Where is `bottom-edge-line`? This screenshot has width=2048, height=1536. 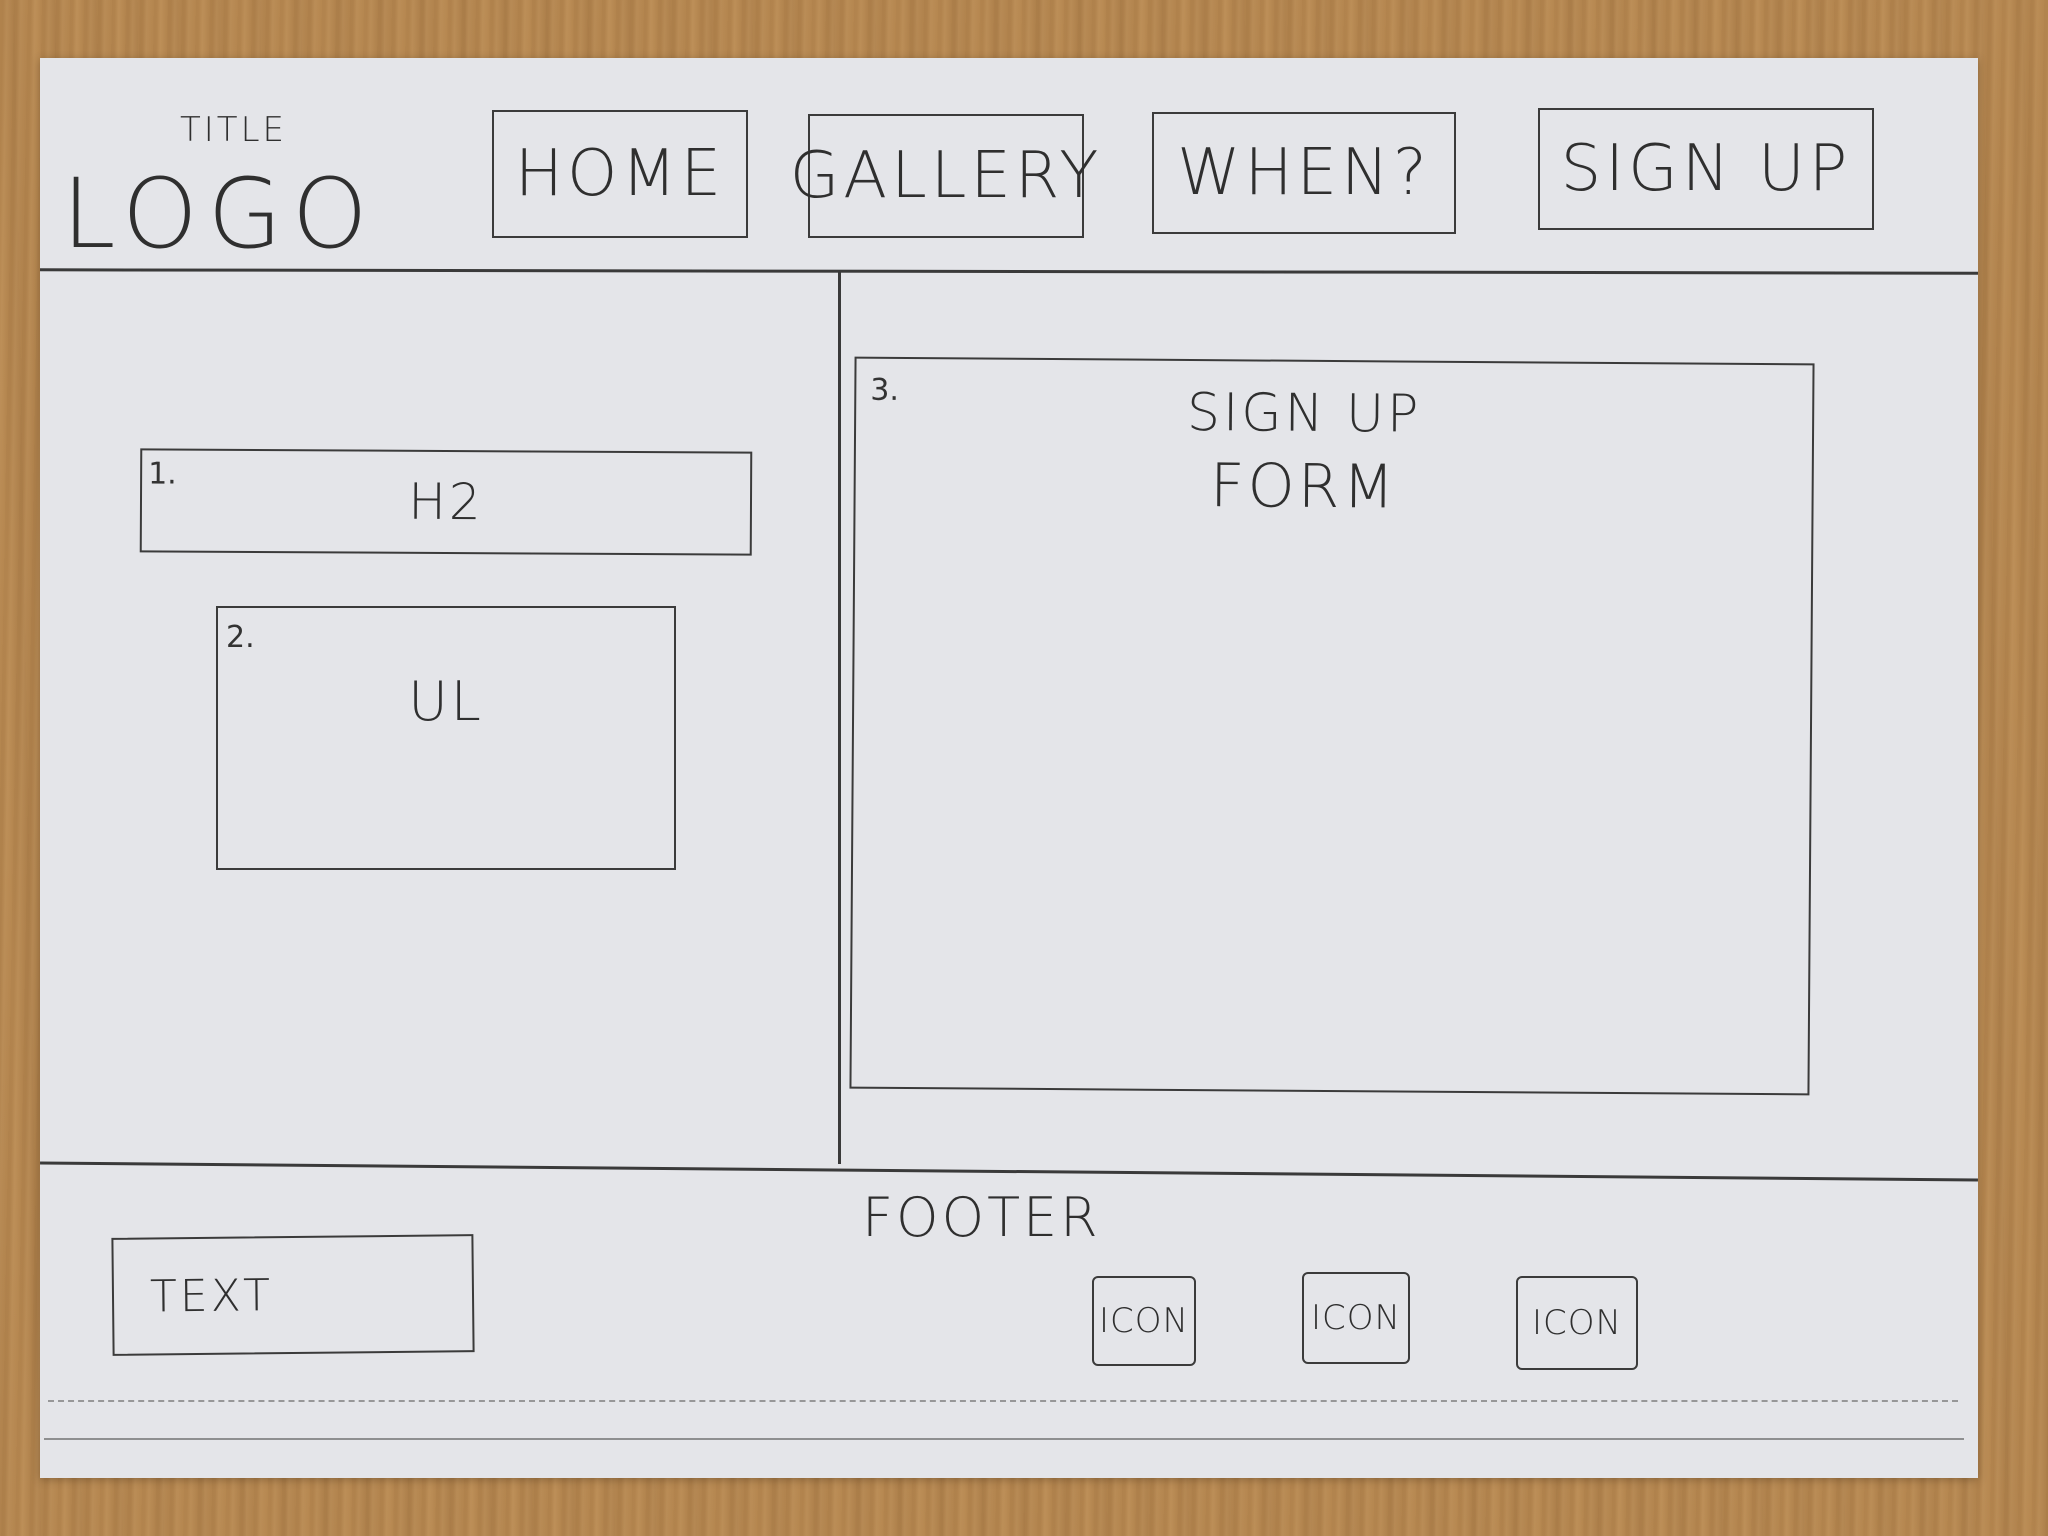 bottom-edge-line is located at coordinates (1004, 1439).